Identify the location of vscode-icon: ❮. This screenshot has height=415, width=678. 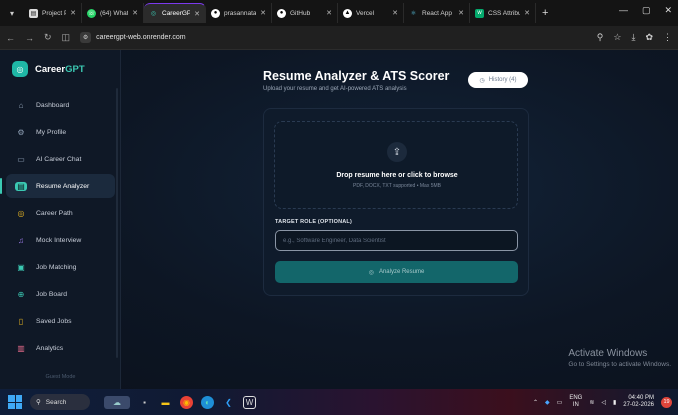
(228, 402).